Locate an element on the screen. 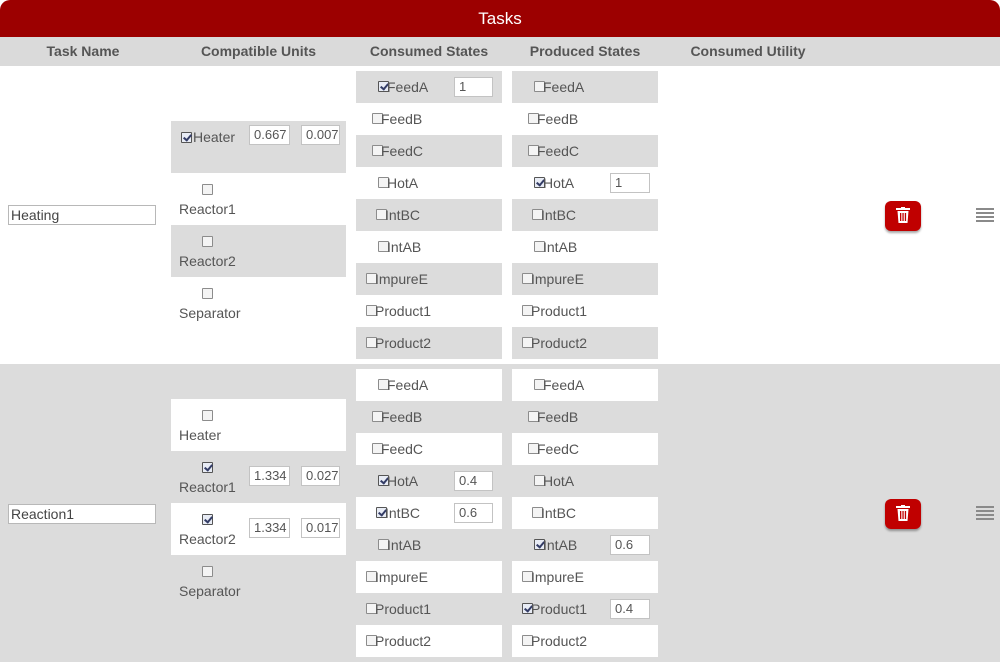  produced-state-label: HotA is located at coordinates (559, 481).